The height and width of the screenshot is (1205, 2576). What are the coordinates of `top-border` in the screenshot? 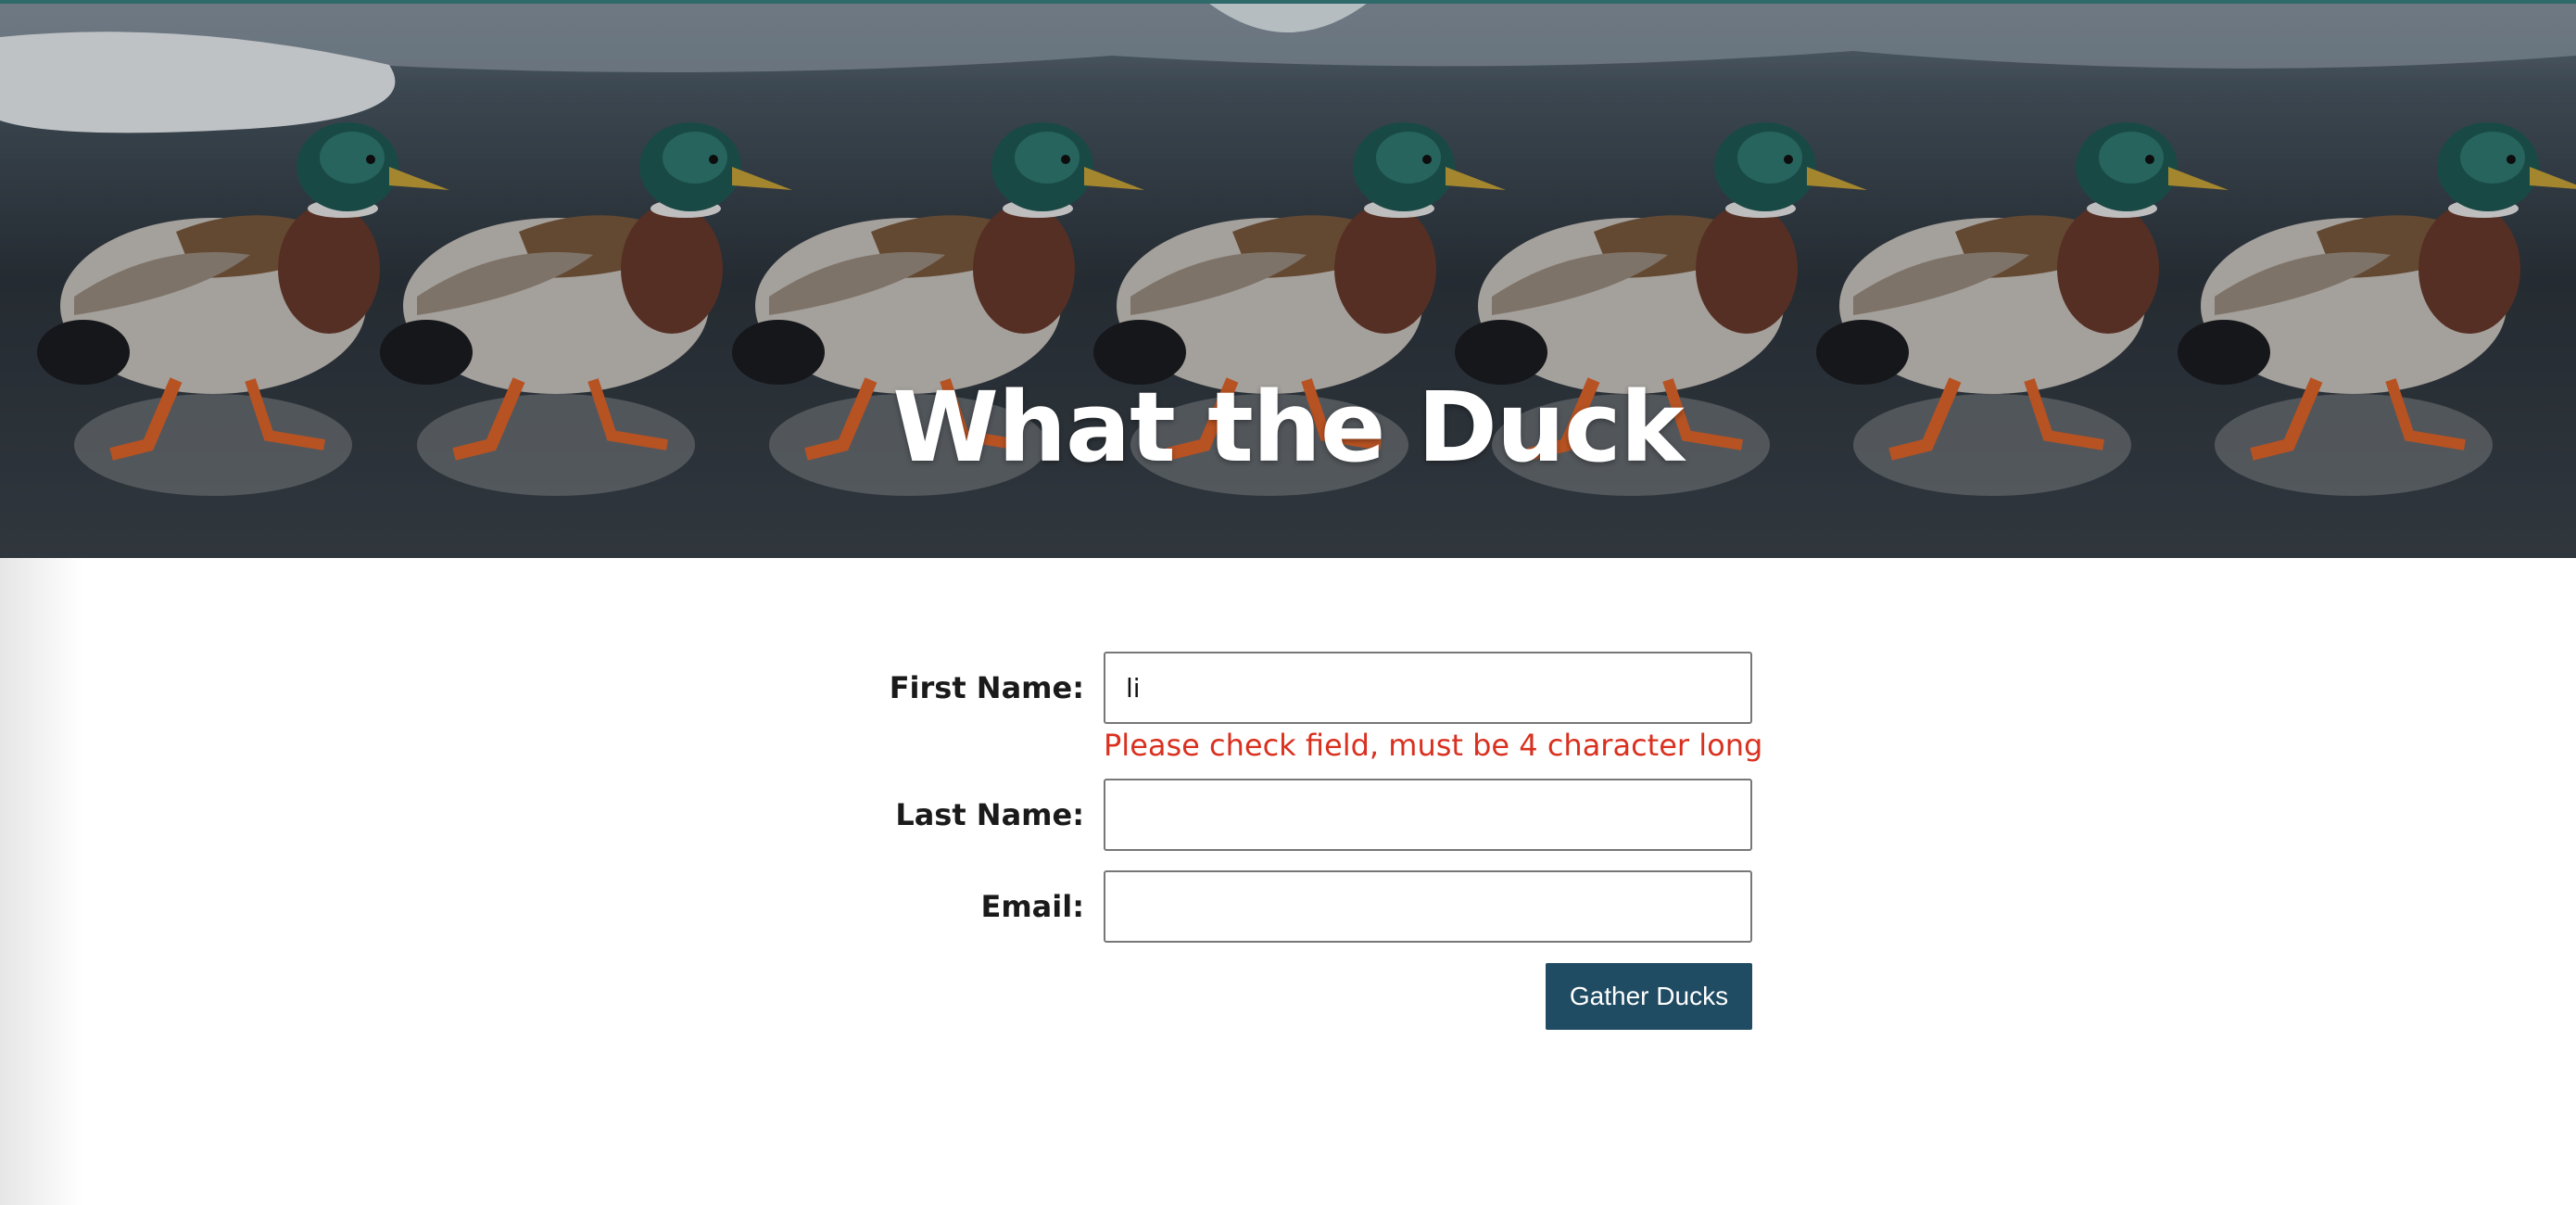 It's located at (1288, 2).